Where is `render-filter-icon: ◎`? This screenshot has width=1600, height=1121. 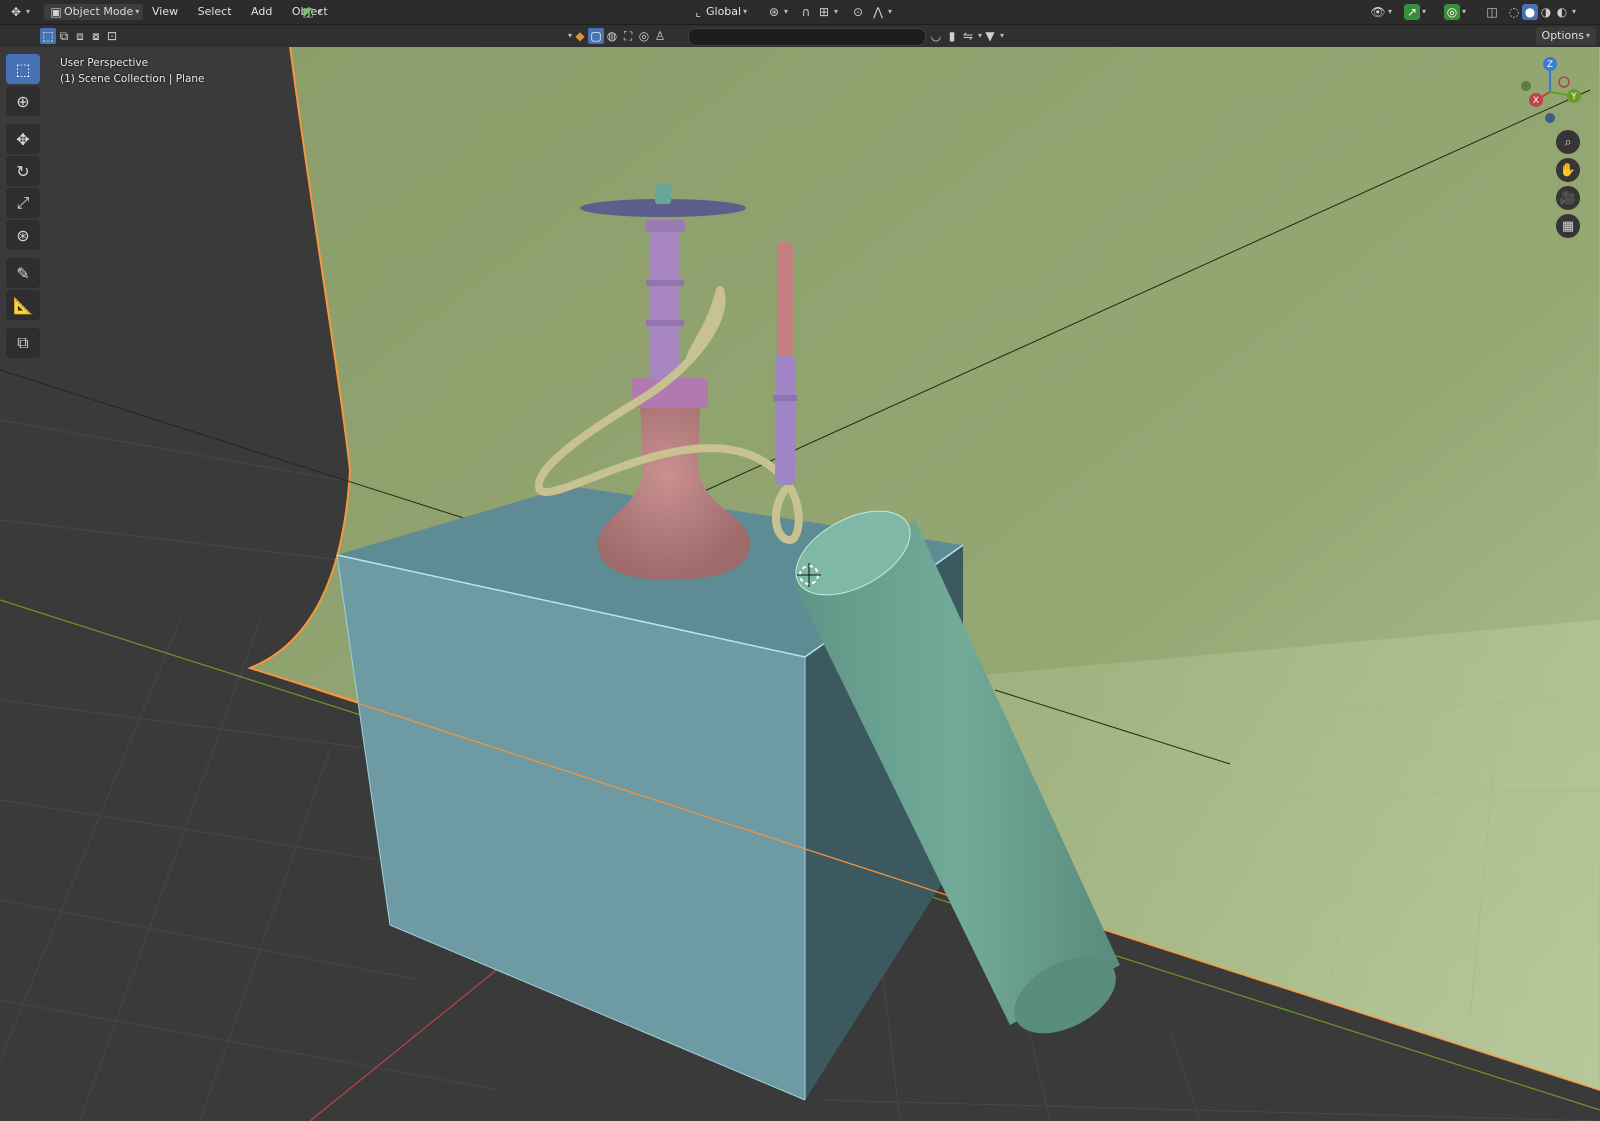
render-filter-icon: ◎ is located at coordinates (644, 36).